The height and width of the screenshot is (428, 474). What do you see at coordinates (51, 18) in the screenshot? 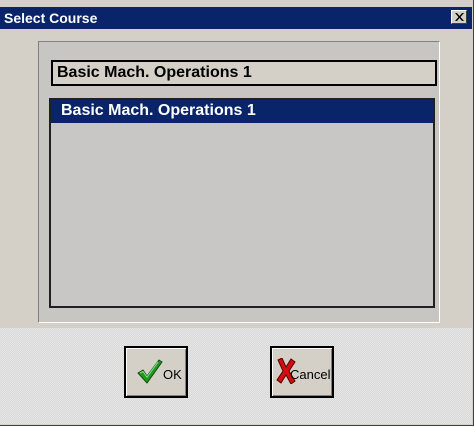
I see `window-title: Select Course` at bounding box center [51, 18].